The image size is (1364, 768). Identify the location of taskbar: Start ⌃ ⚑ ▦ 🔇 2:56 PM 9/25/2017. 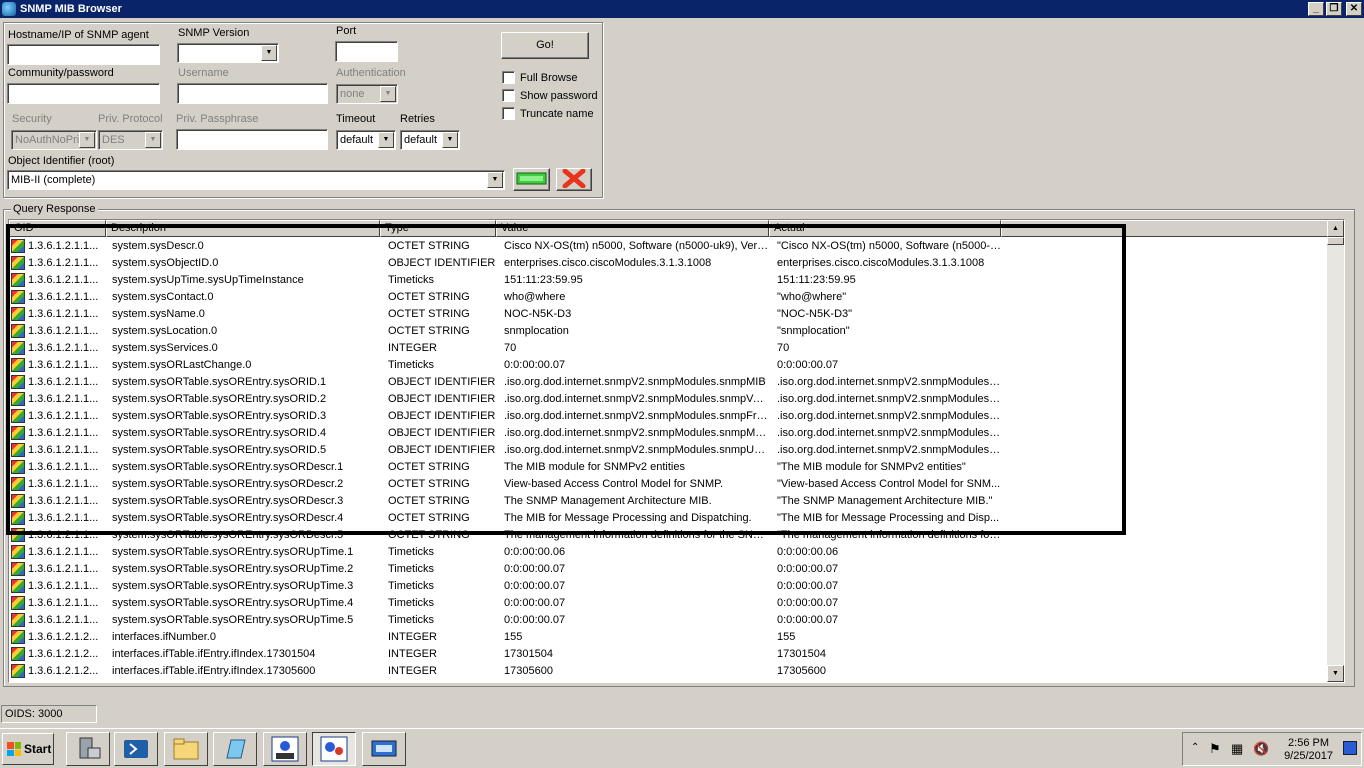
(682, 748).